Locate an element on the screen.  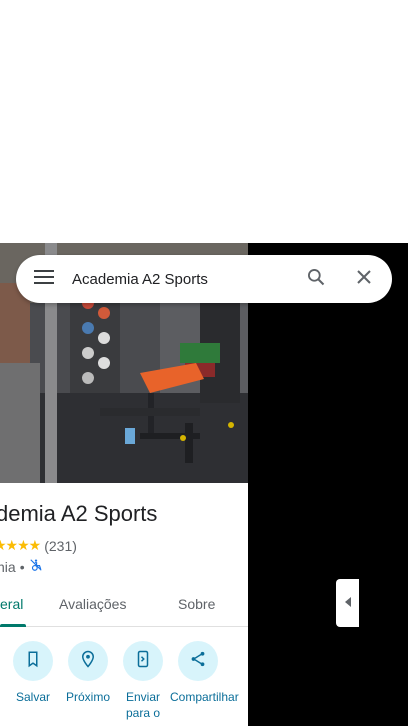
clear-search-button is located at coordinates (364, 279).